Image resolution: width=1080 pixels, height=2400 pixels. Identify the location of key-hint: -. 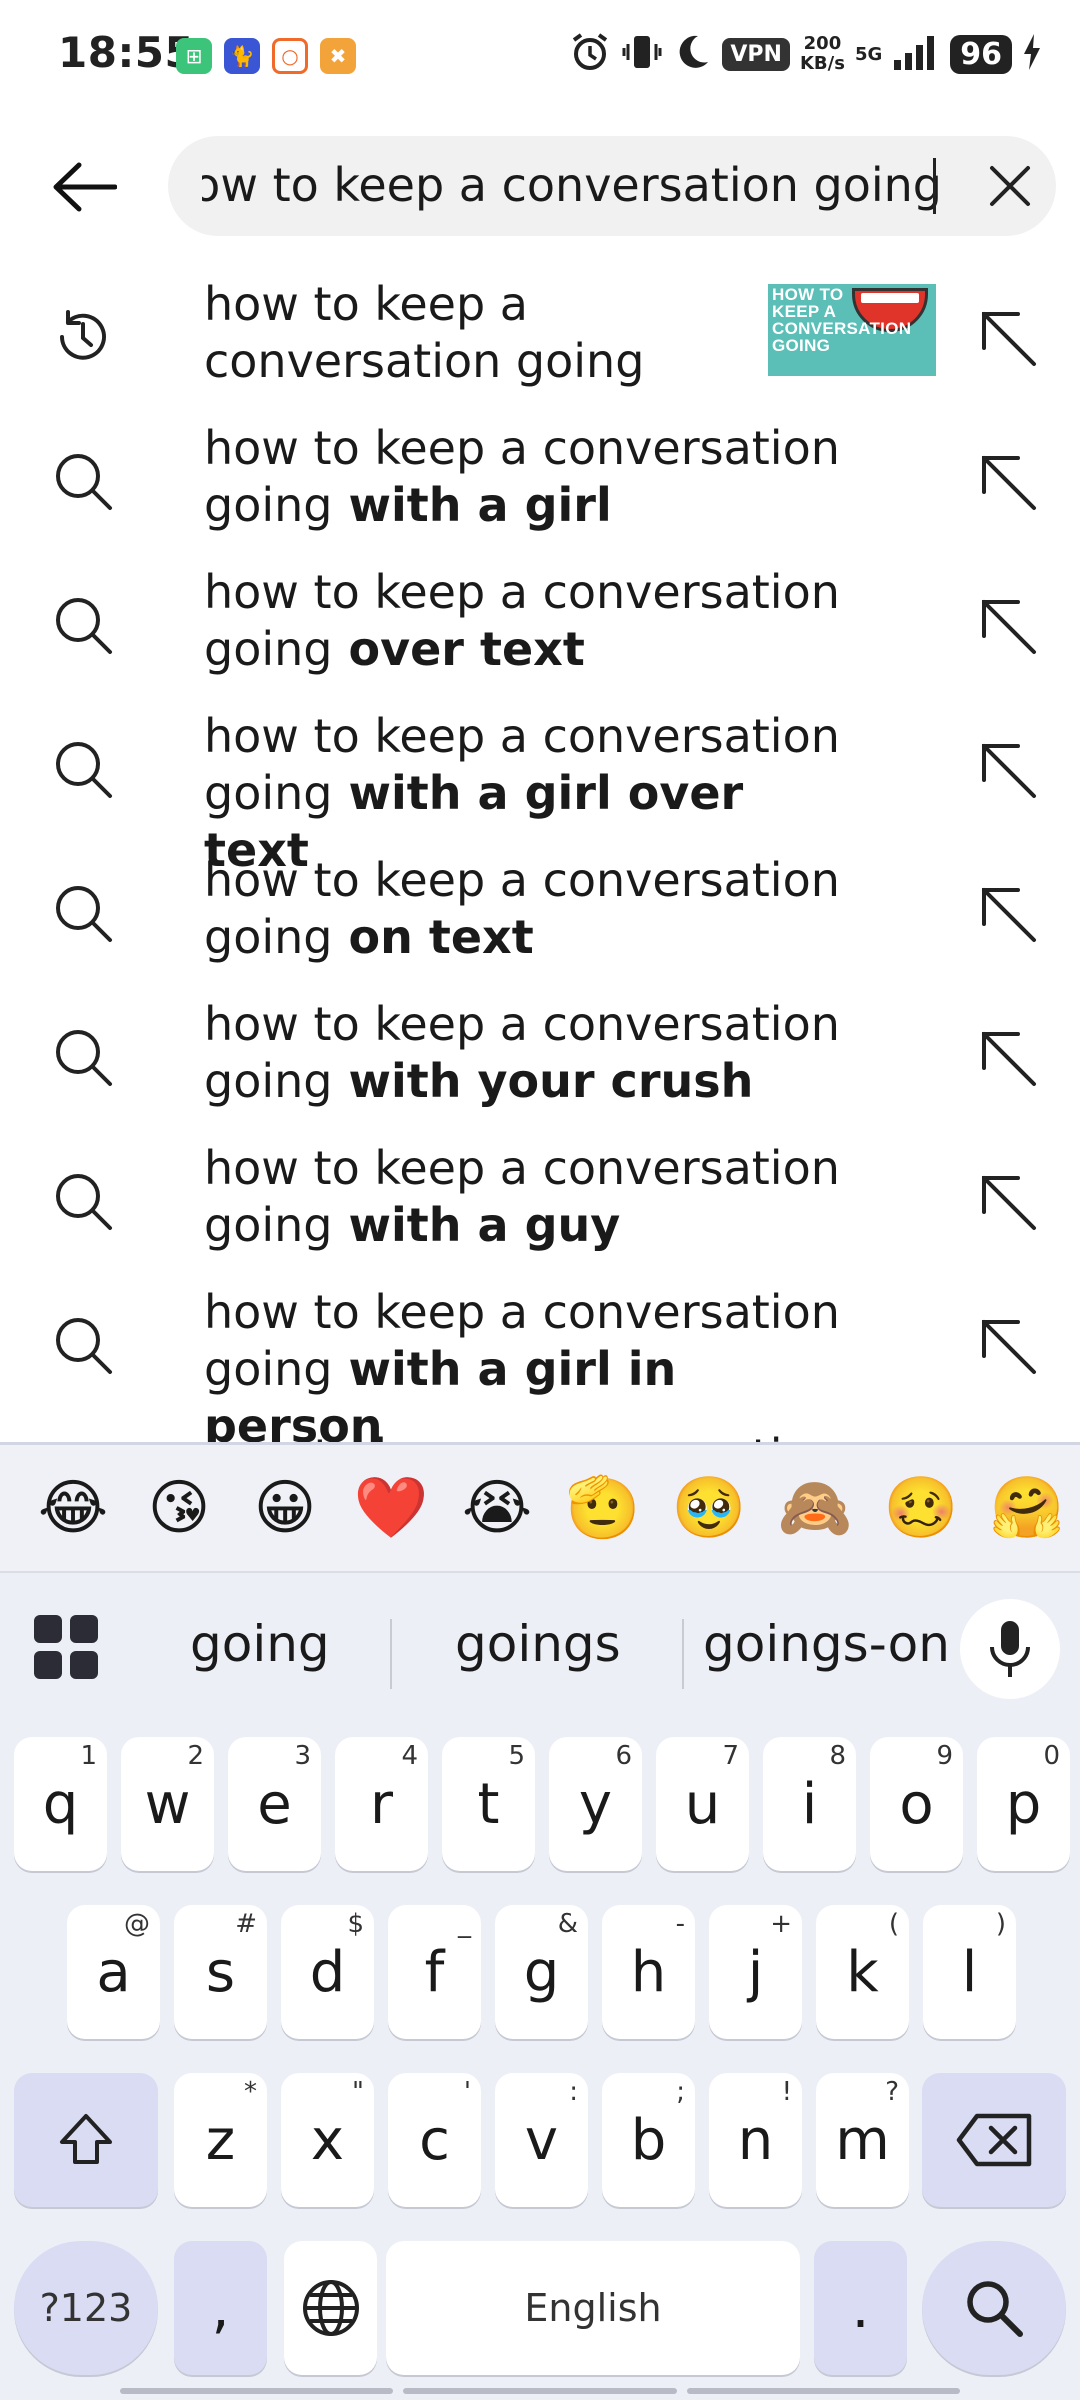
(680, 1924).